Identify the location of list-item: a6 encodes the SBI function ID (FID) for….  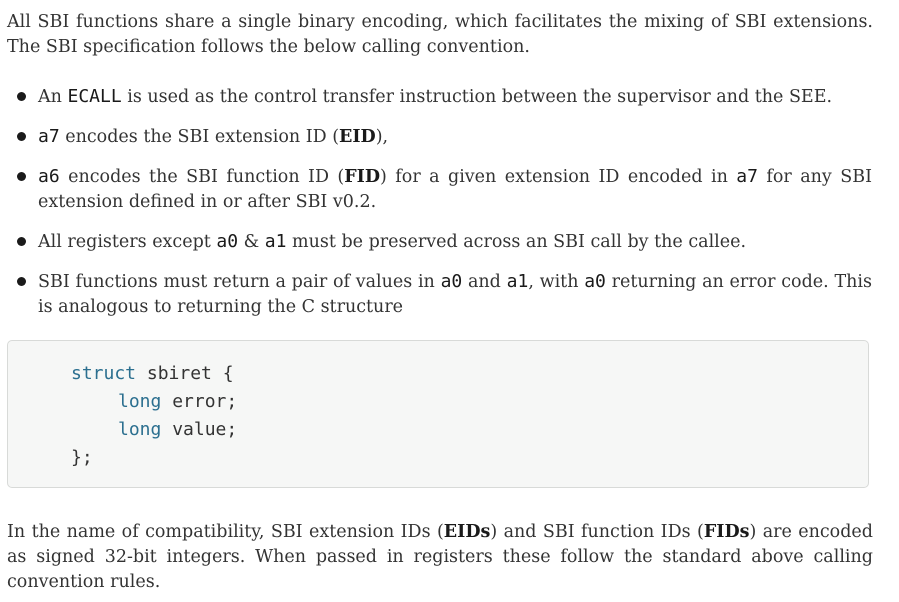
(436, 189).